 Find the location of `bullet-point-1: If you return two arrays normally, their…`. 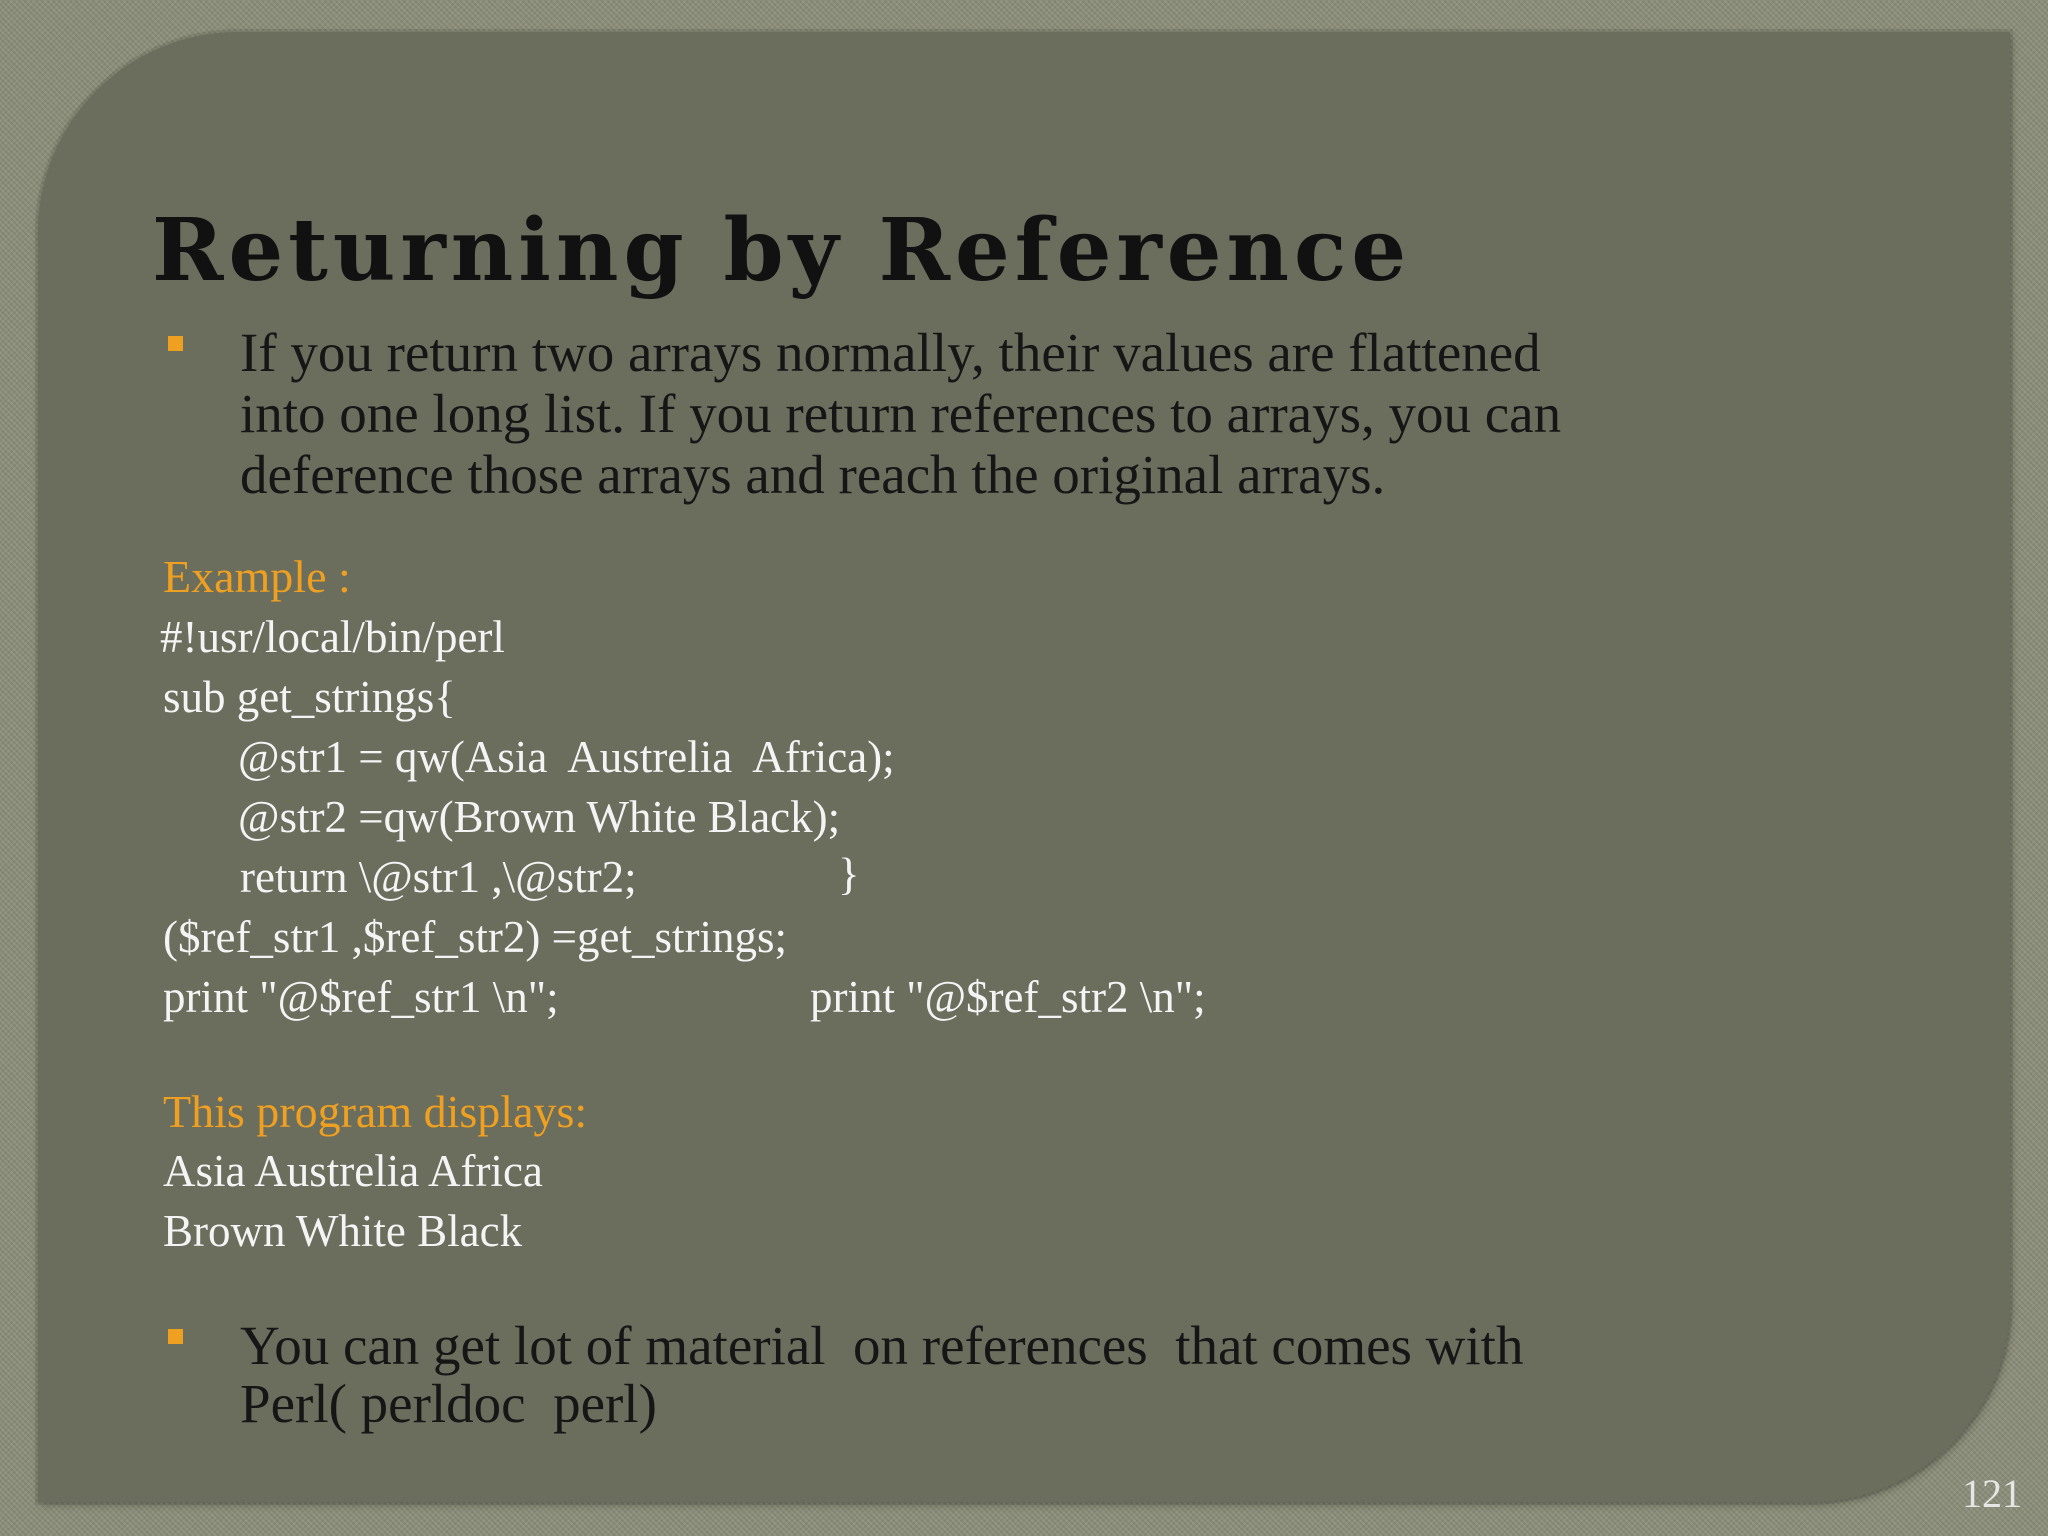

bullet-point-1: If you return two arrays normally, their… is located at coordinates (1018, 417).